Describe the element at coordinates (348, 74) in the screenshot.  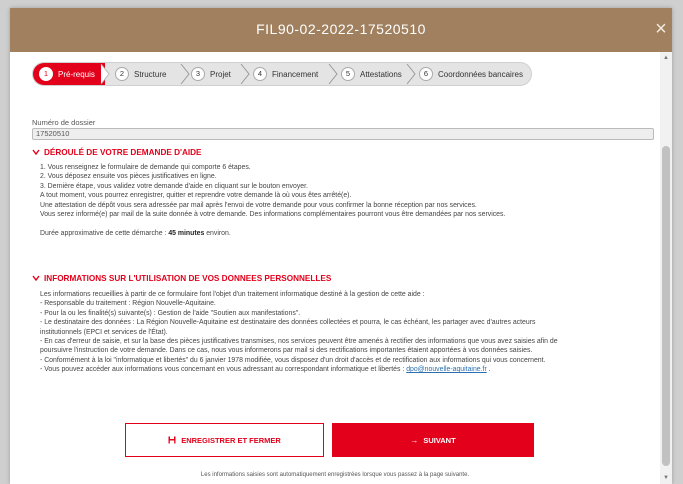
I see `step-number: 5` at that location.